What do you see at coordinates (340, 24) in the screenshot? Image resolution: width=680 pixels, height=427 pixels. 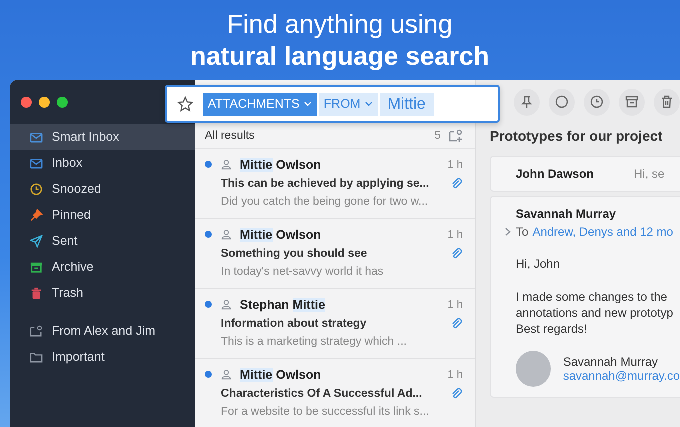 I see `headline-text: Find anything using` at bounding box center [340, 24].